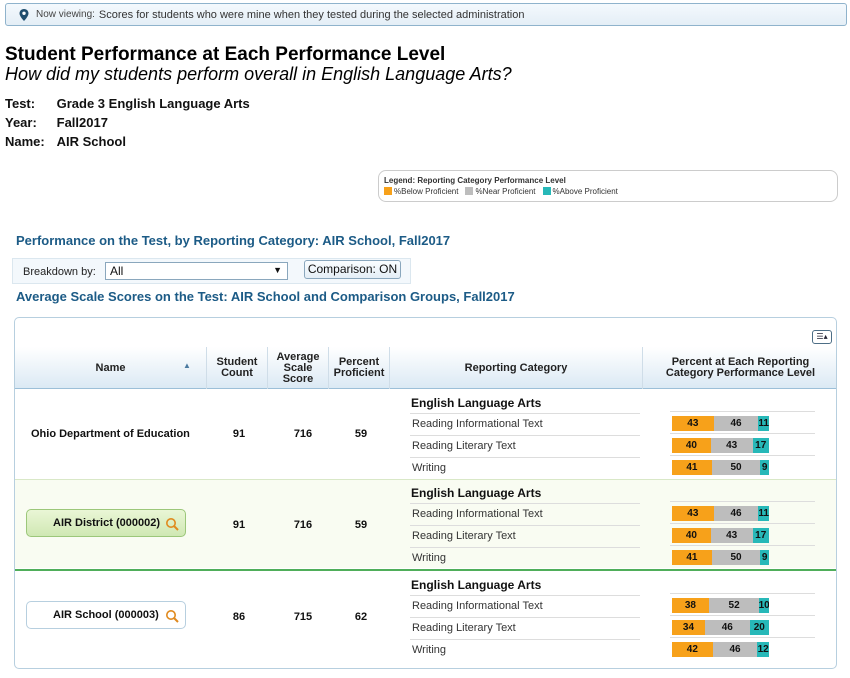 The width and height of the screenshot is (850, 678). What do you see at coordinates (25, 141) in the screenshot?
I see `meta-name-label: Name:` at bounding box center [25, 141].